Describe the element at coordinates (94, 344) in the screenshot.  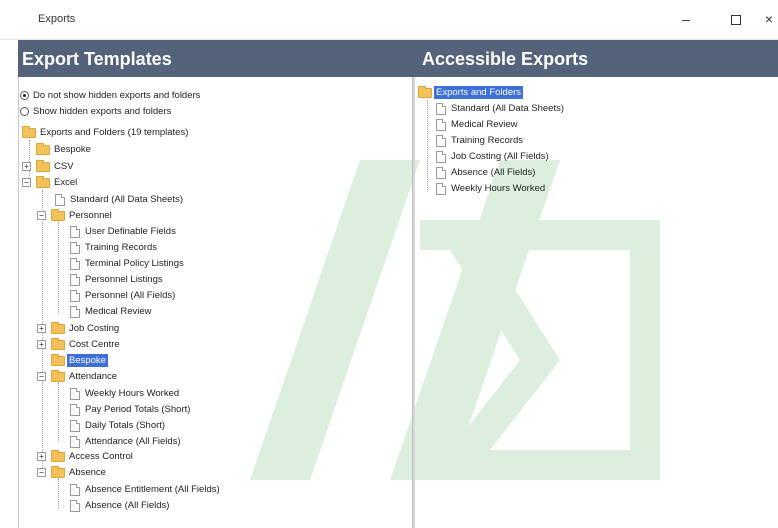
I see `tree-label: Cost Centre` at that location.